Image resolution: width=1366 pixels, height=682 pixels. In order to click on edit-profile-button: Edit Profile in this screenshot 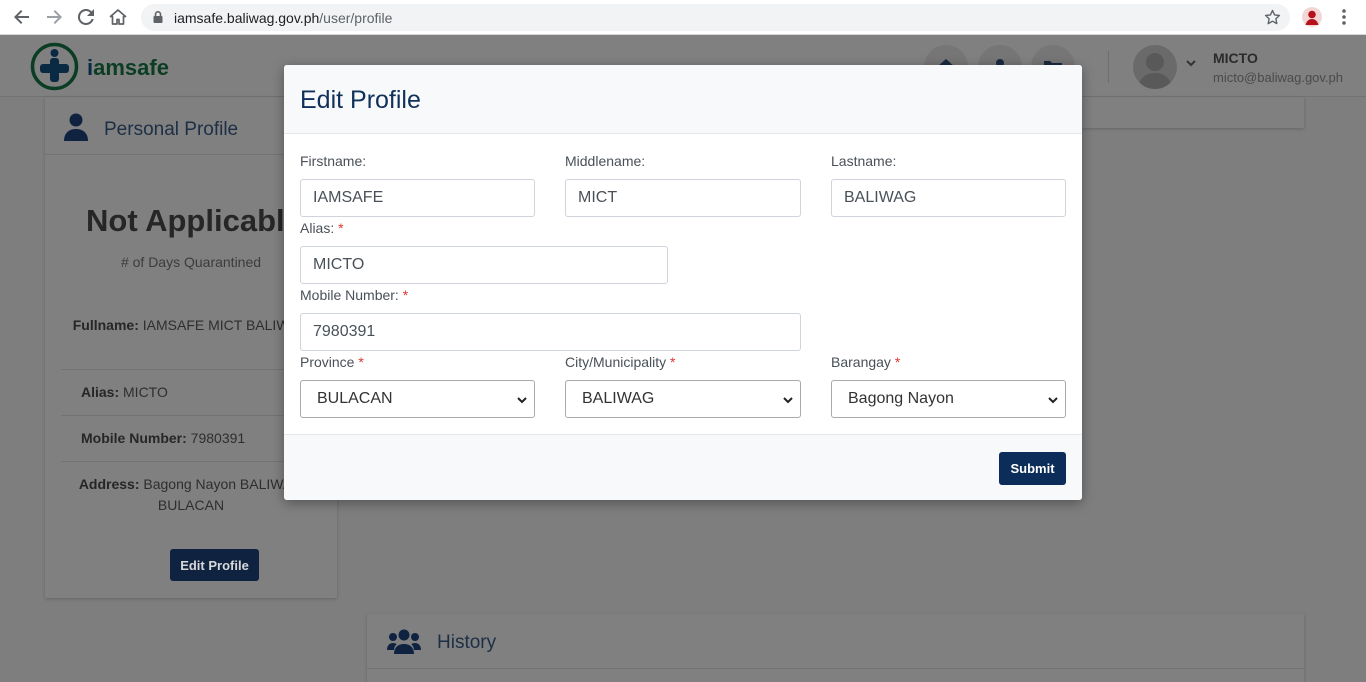, I will do `click(214, 565)`.